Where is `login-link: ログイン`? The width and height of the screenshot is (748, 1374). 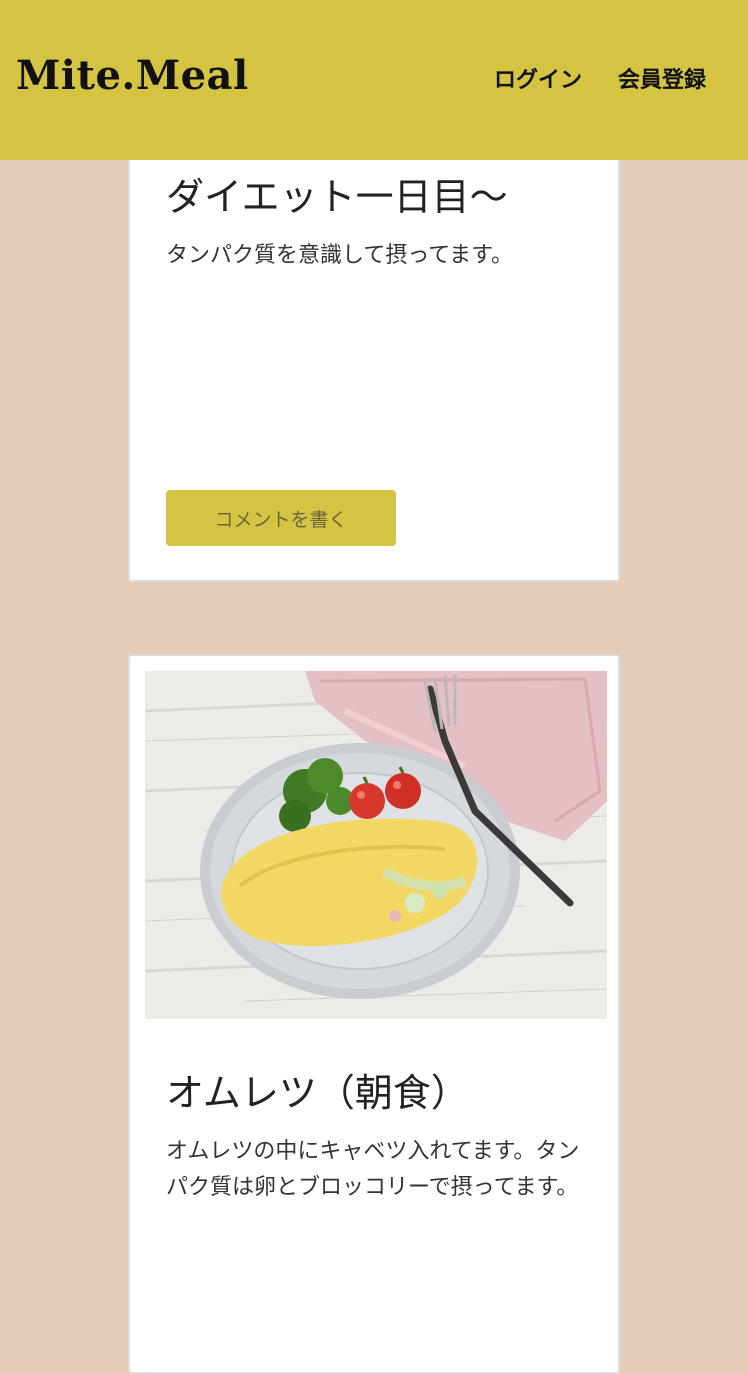 login-link: ログイン is located at coordinates (538, 78).